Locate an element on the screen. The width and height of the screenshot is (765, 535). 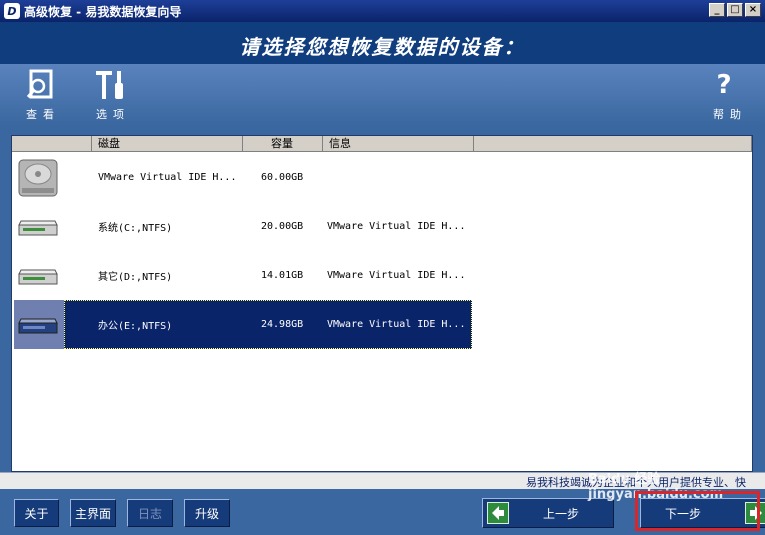
help-label: 帮助 is located at coordinates (730, 114).